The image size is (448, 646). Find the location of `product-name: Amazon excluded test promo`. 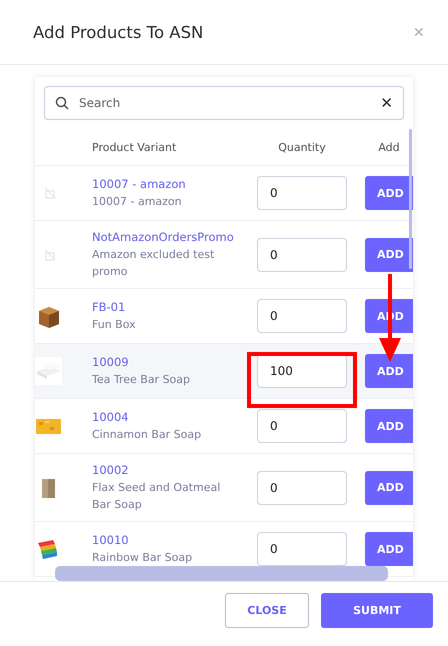

product-name: Amazon excluded test promo is located at coordinates (154, 263).